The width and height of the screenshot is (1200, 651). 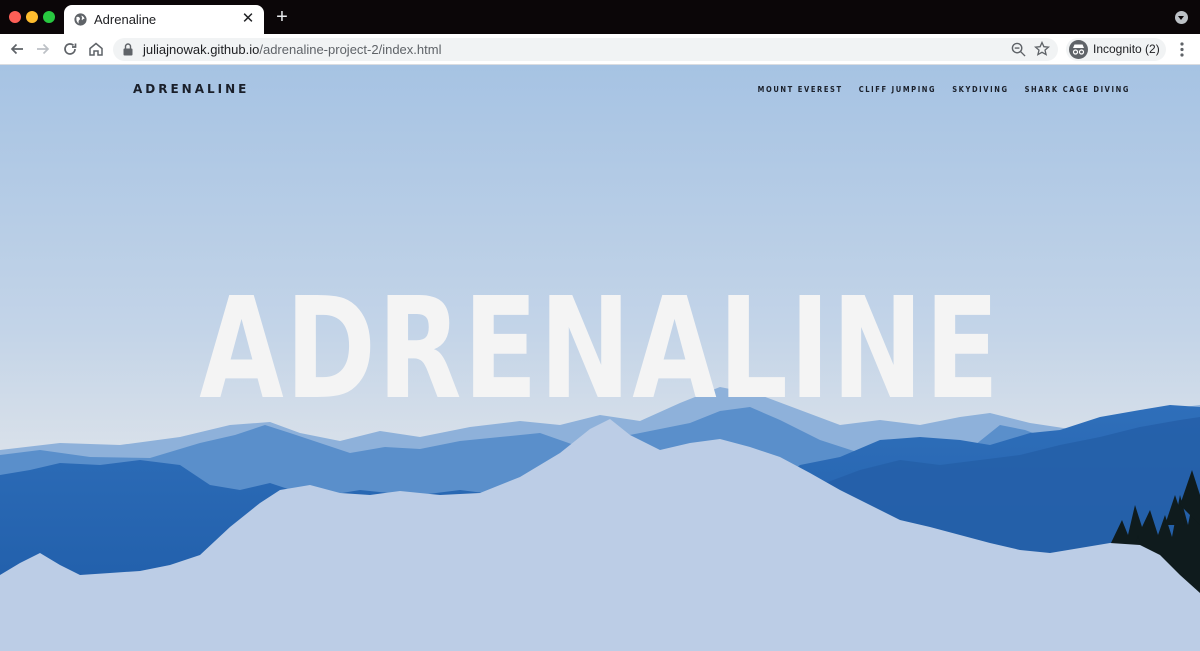 What do you see at coordinates (248, 19) in the screenshot?
I see `tab-close-button: ✕` at bounding box center [248, 19].